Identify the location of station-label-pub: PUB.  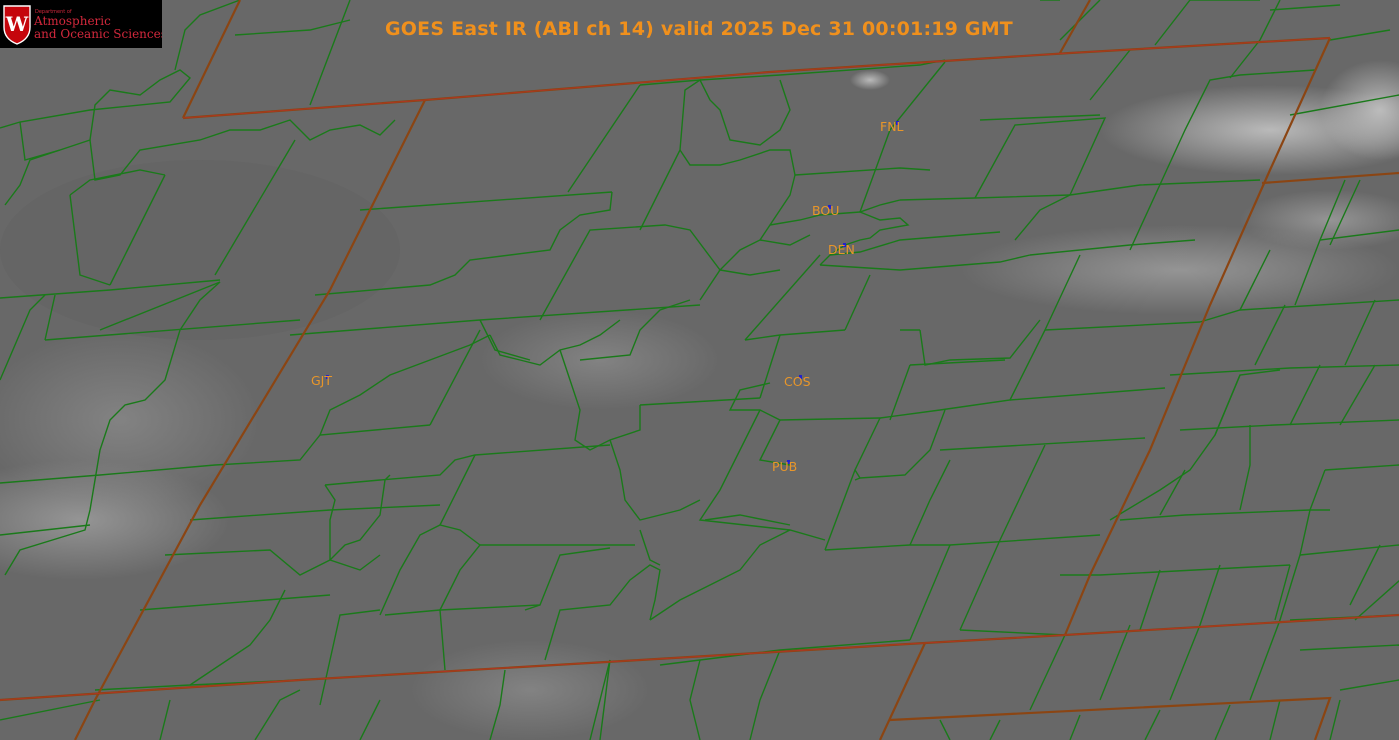
(785, 466).